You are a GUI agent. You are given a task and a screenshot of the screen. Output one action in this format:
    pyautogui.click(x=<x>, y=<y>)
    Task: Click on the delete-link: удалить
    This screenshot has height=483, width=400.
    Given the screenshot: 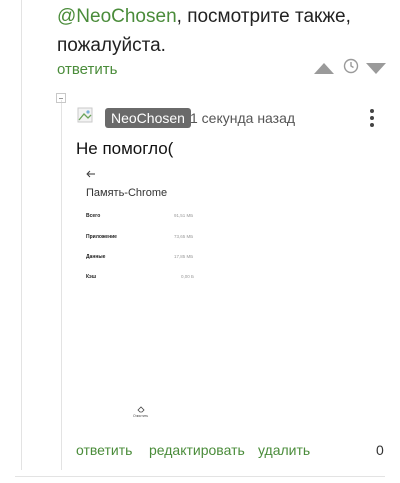 What is the action you would take?
    pyautogui.click(x=284, y=450)
    